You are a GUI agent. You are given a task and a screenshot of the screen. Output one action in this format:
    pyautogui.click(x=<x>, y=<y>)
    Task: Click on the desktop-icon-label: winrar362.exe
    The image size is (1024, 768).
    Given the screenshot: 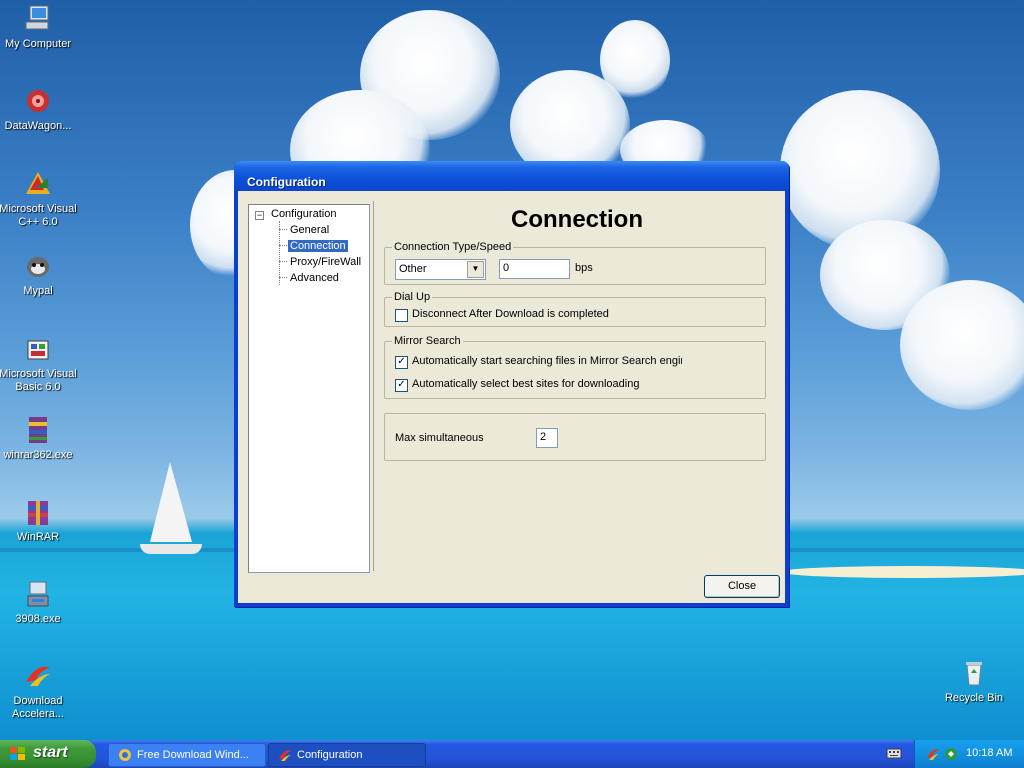 What is the action you would take?
    pyautogui.click(x=38, y=455)
    